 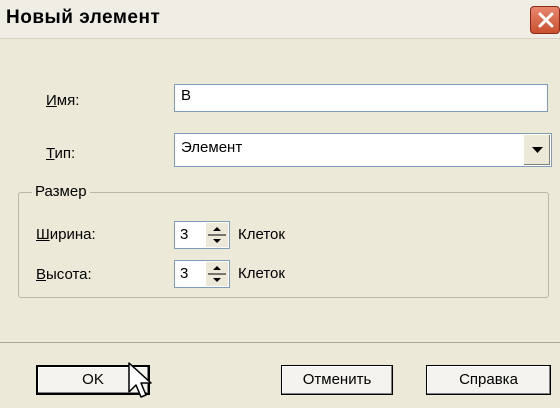 I want to click on width-unit: Клеток, so click(x=261, y=234).